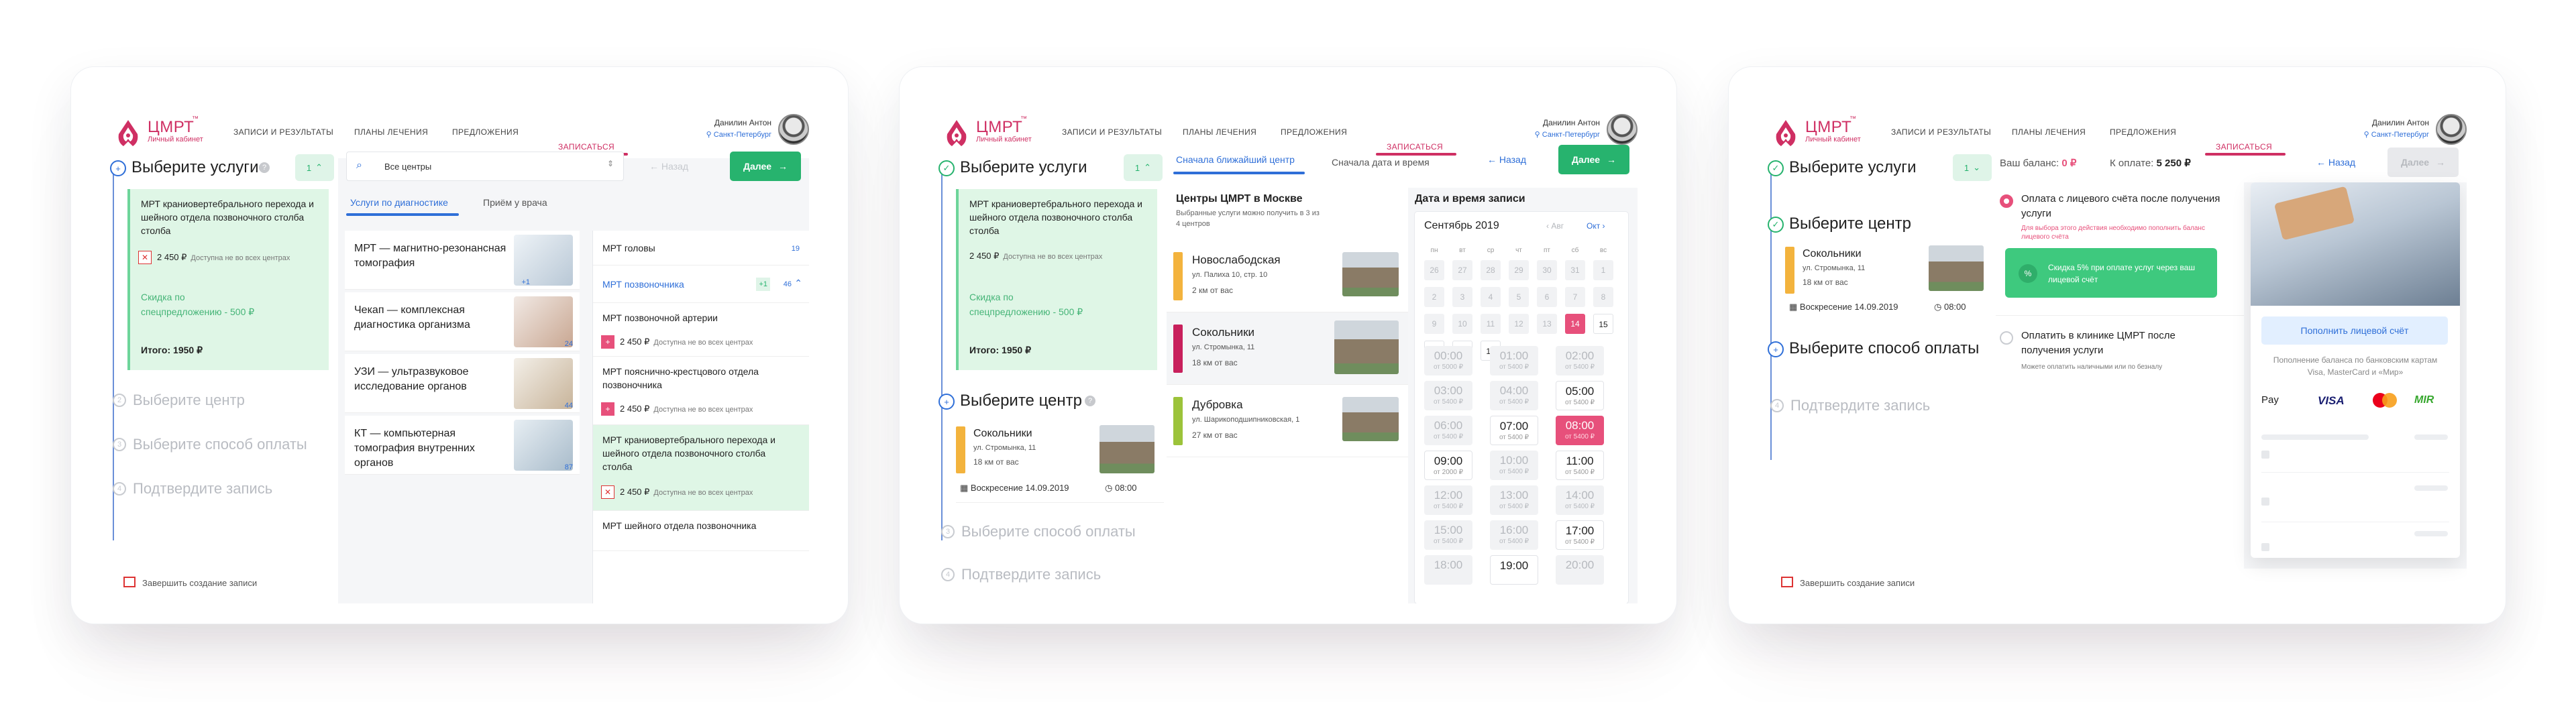 This screenshot has height=702, width=2576. I want to click on calendar-day: 15, so click(1603, 324).